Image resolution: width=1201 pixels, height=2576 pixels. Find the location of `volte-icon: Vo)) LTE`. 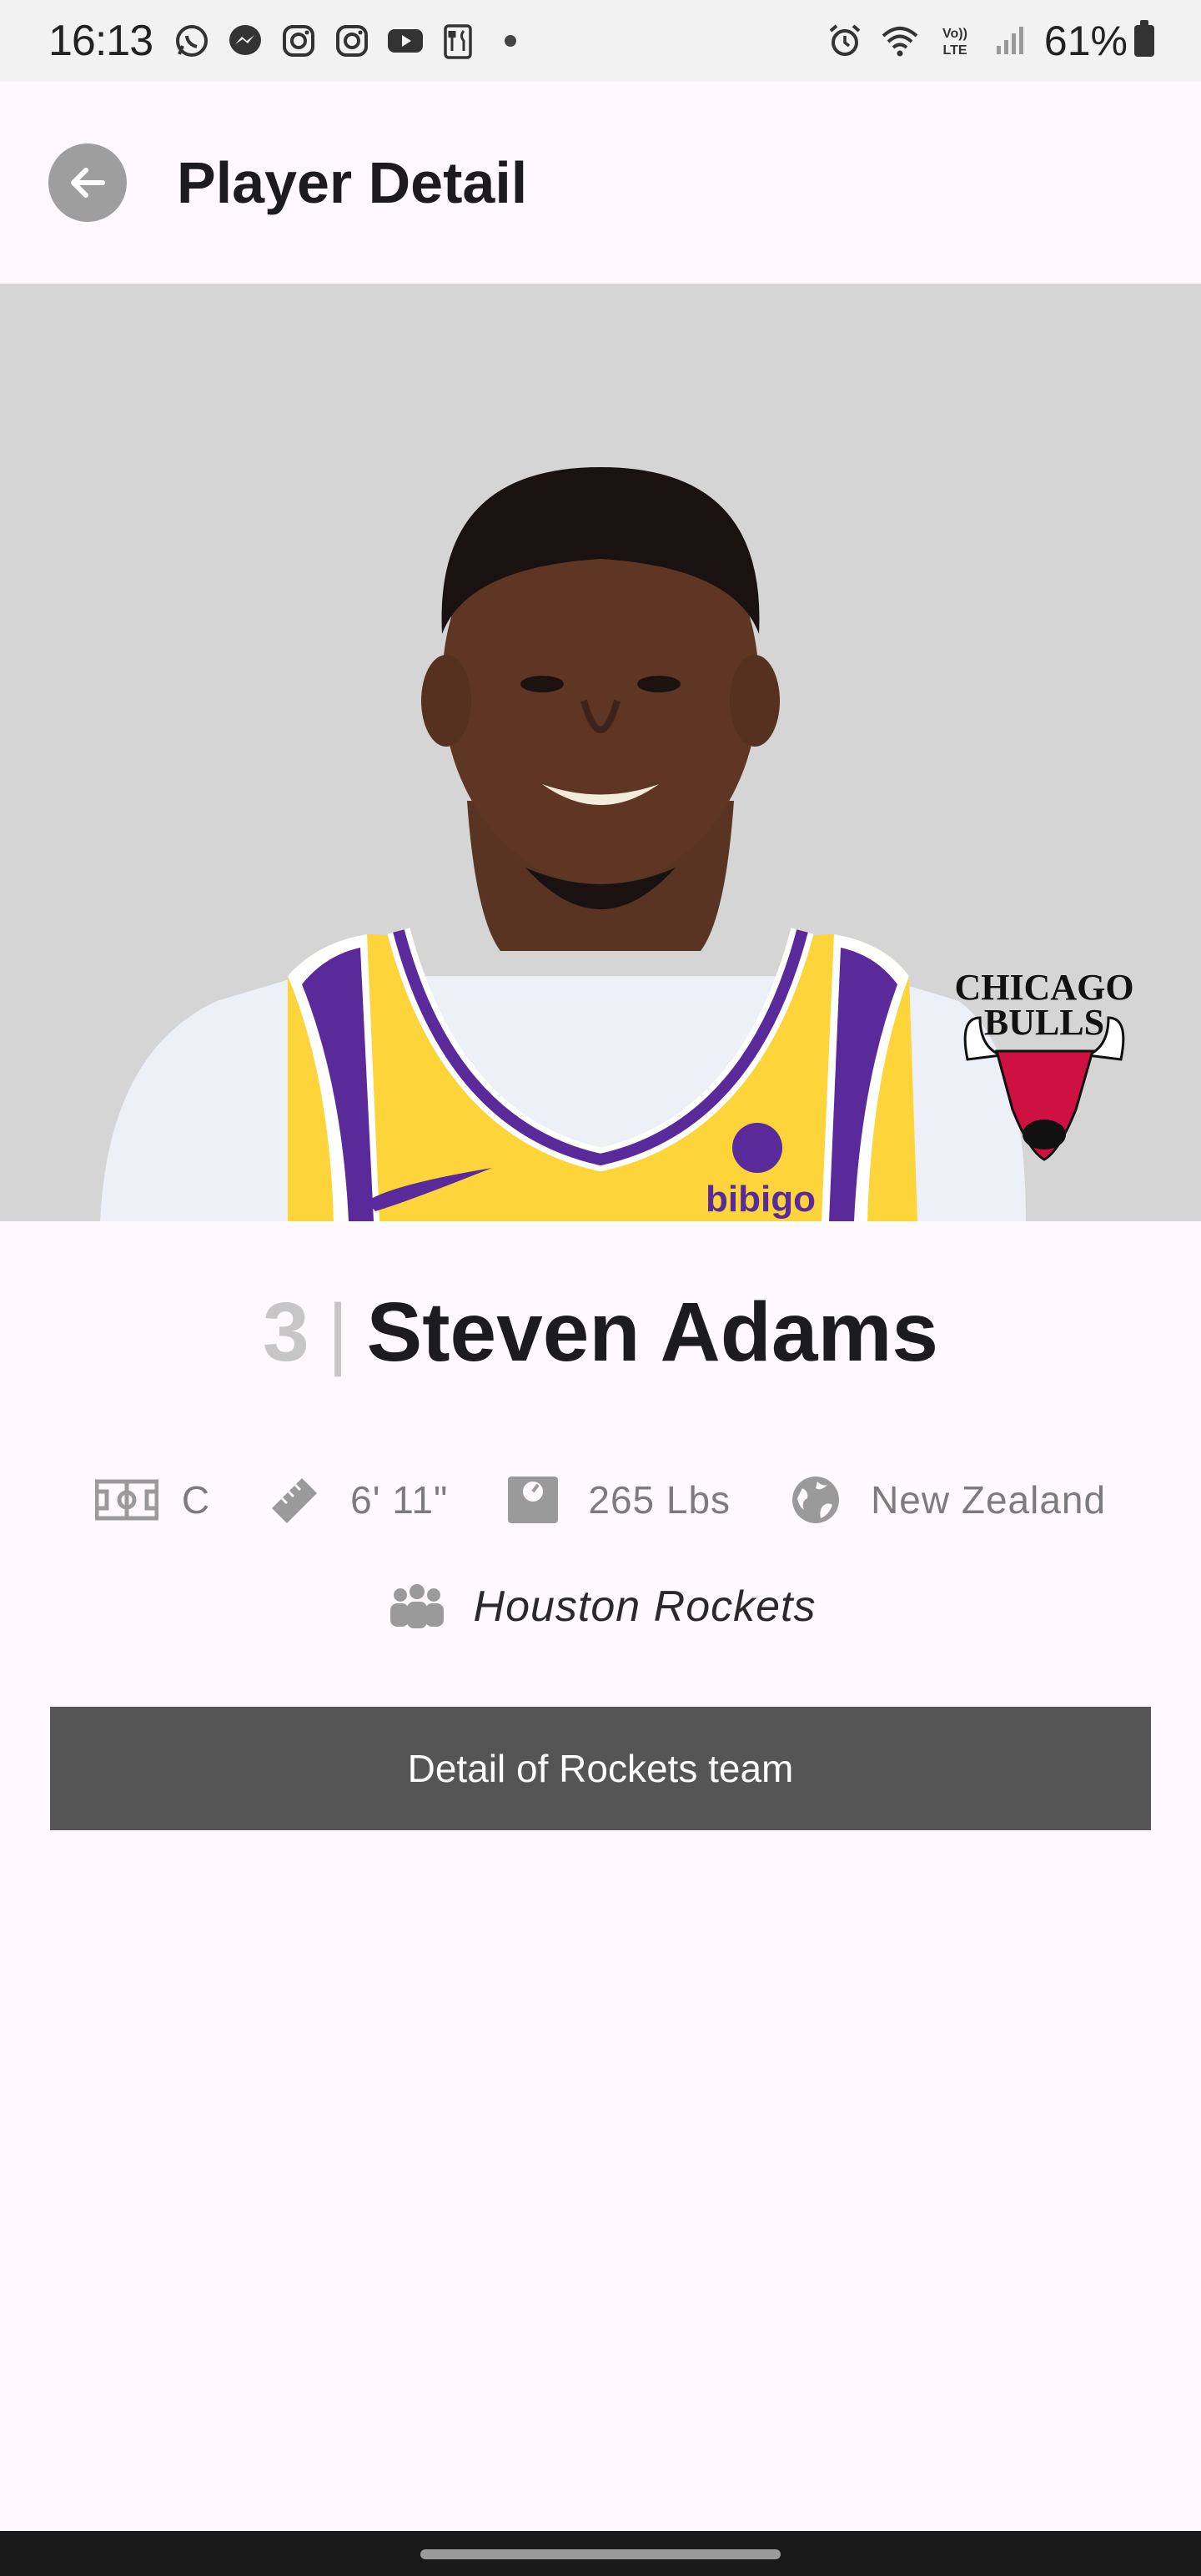

volte-icon: Vo)) LTE is located at coordinates (955, 41).